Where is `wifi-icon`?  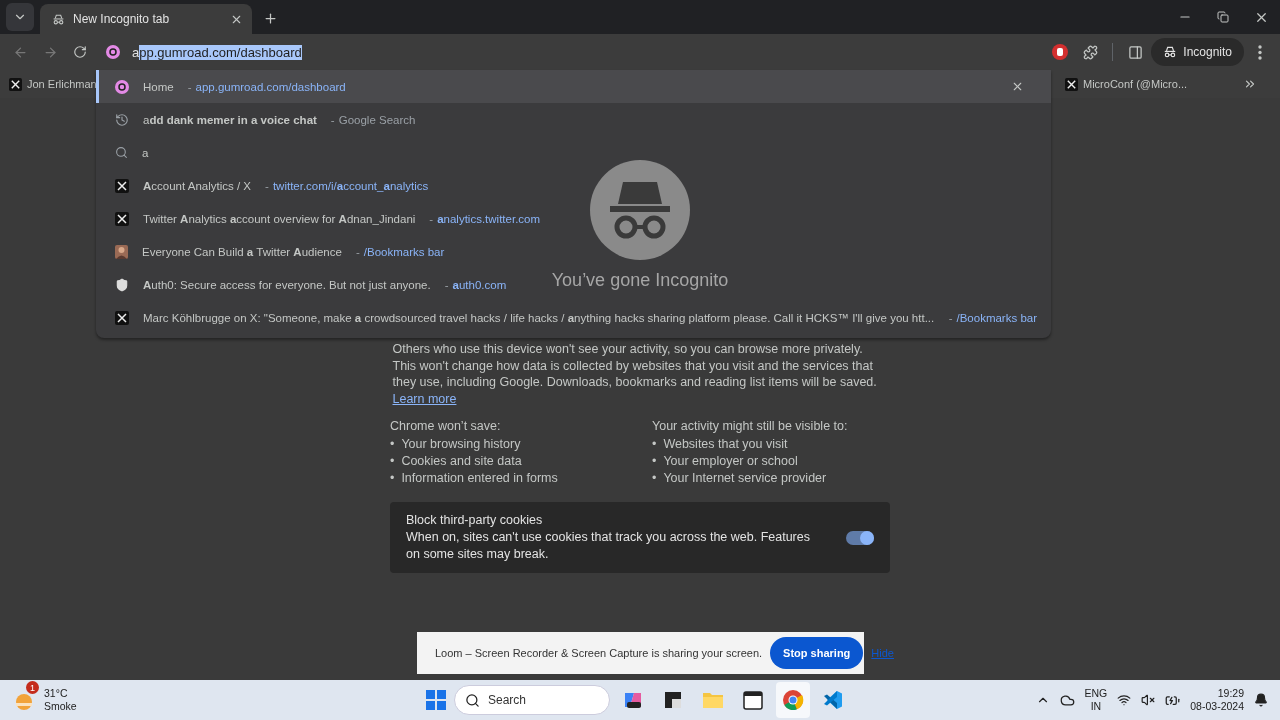 wifi-icon is located at coordinates (1124, 700).